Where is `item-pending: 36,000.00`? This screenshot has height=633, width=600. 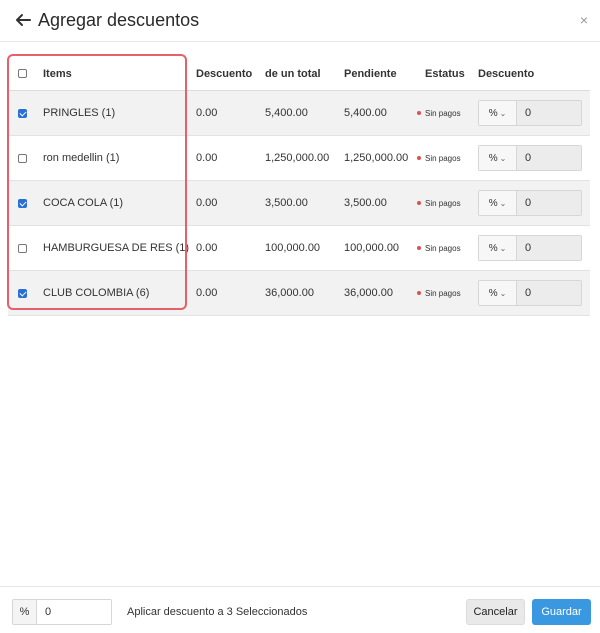 item-pending: 36,000.00 is located at coordinates (368, 293).